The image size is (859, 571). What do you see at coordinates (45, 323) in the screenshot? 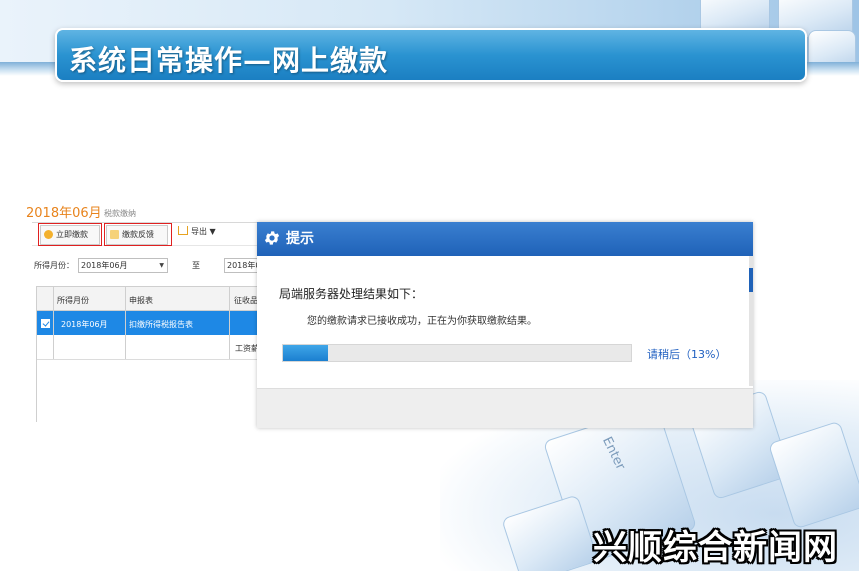
I see `row-checkbox` at bounding box center [45, 323].